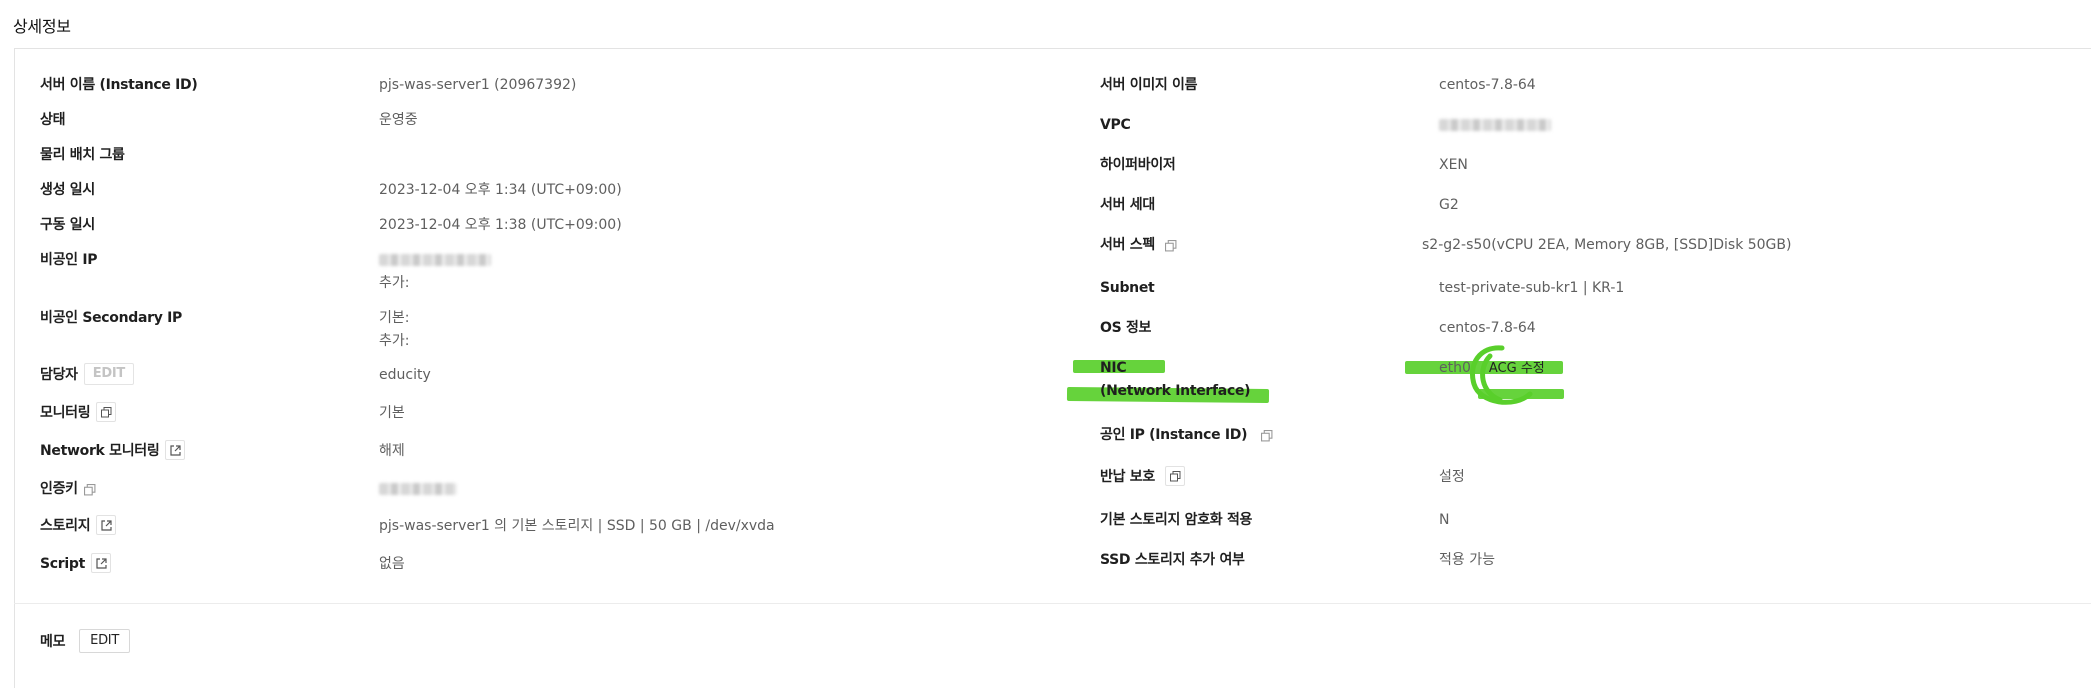  What do you see at coordinates (108, 374) in the screenshot?
I see `manager-edit-button: EDIT` at bounding box center [108, 374].